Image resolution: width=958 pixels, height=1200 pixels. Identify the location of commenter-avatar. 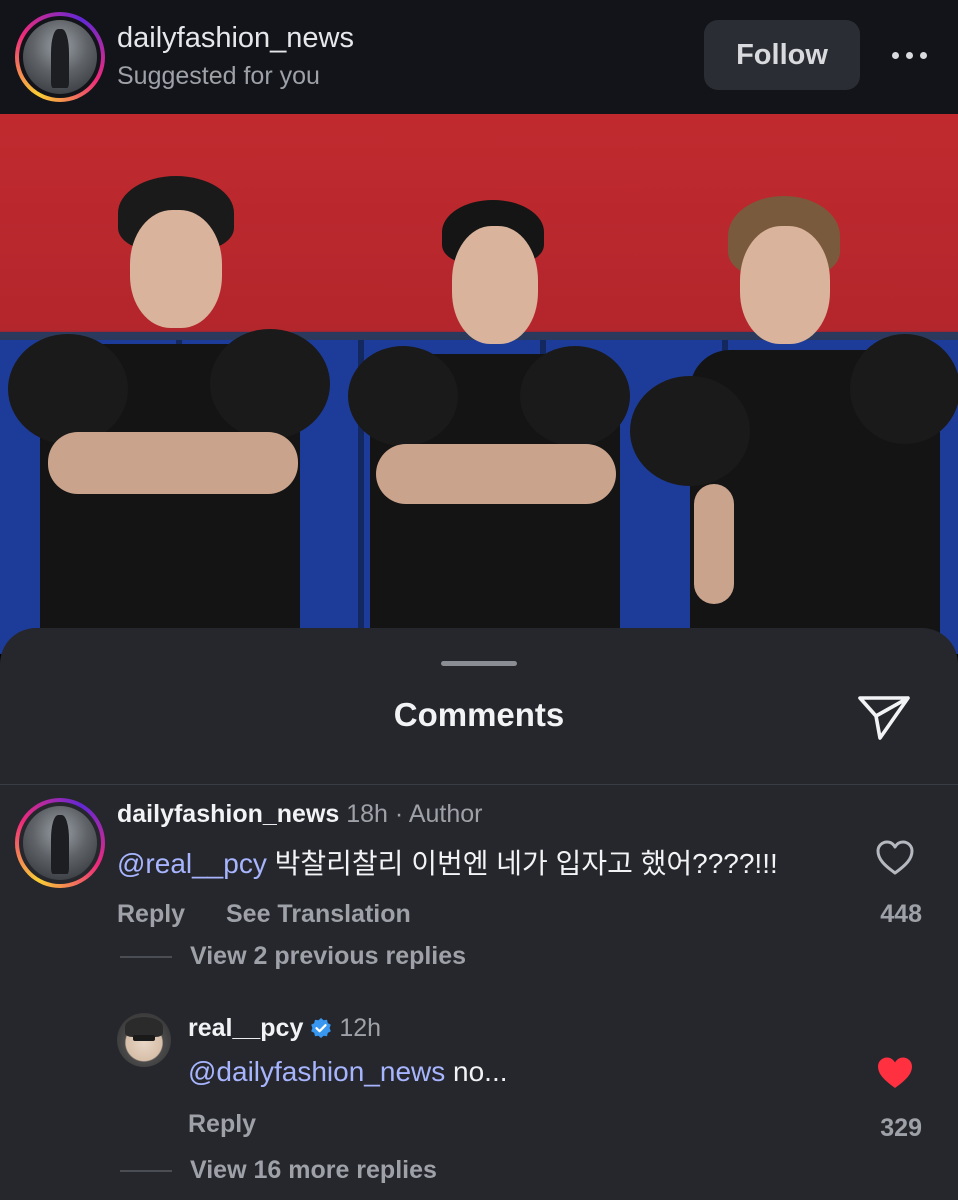
(60, 843).